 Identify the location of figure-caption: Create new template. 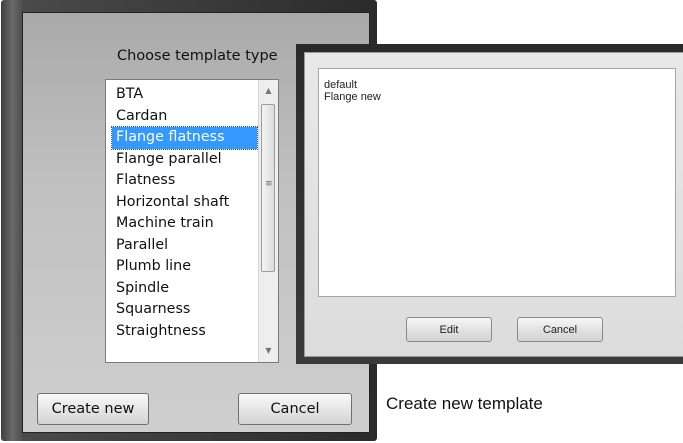
(464, 403).